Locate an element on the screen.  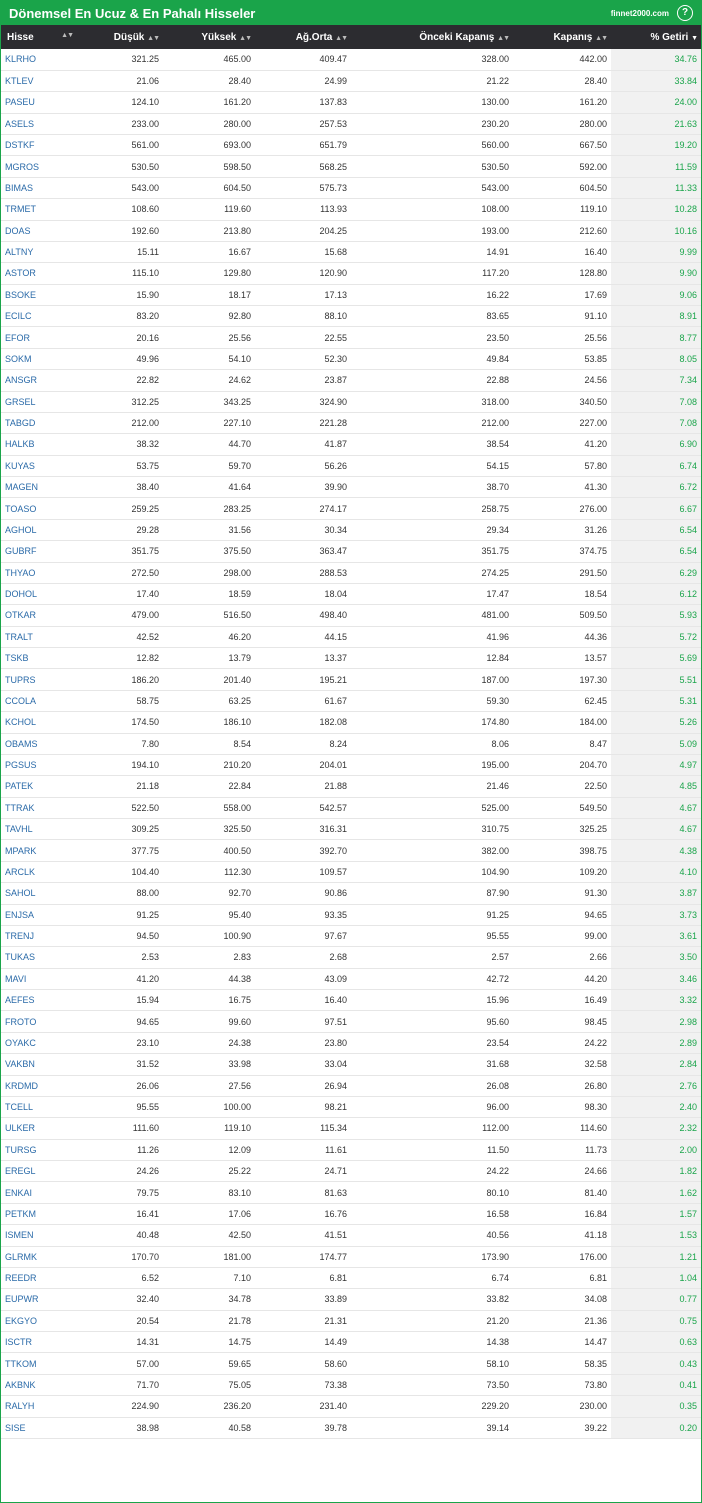
table-row: EKGYO 20.54 21.78 21.31 21.20 21.36 0.75 is located at coordinates (351, 1321).